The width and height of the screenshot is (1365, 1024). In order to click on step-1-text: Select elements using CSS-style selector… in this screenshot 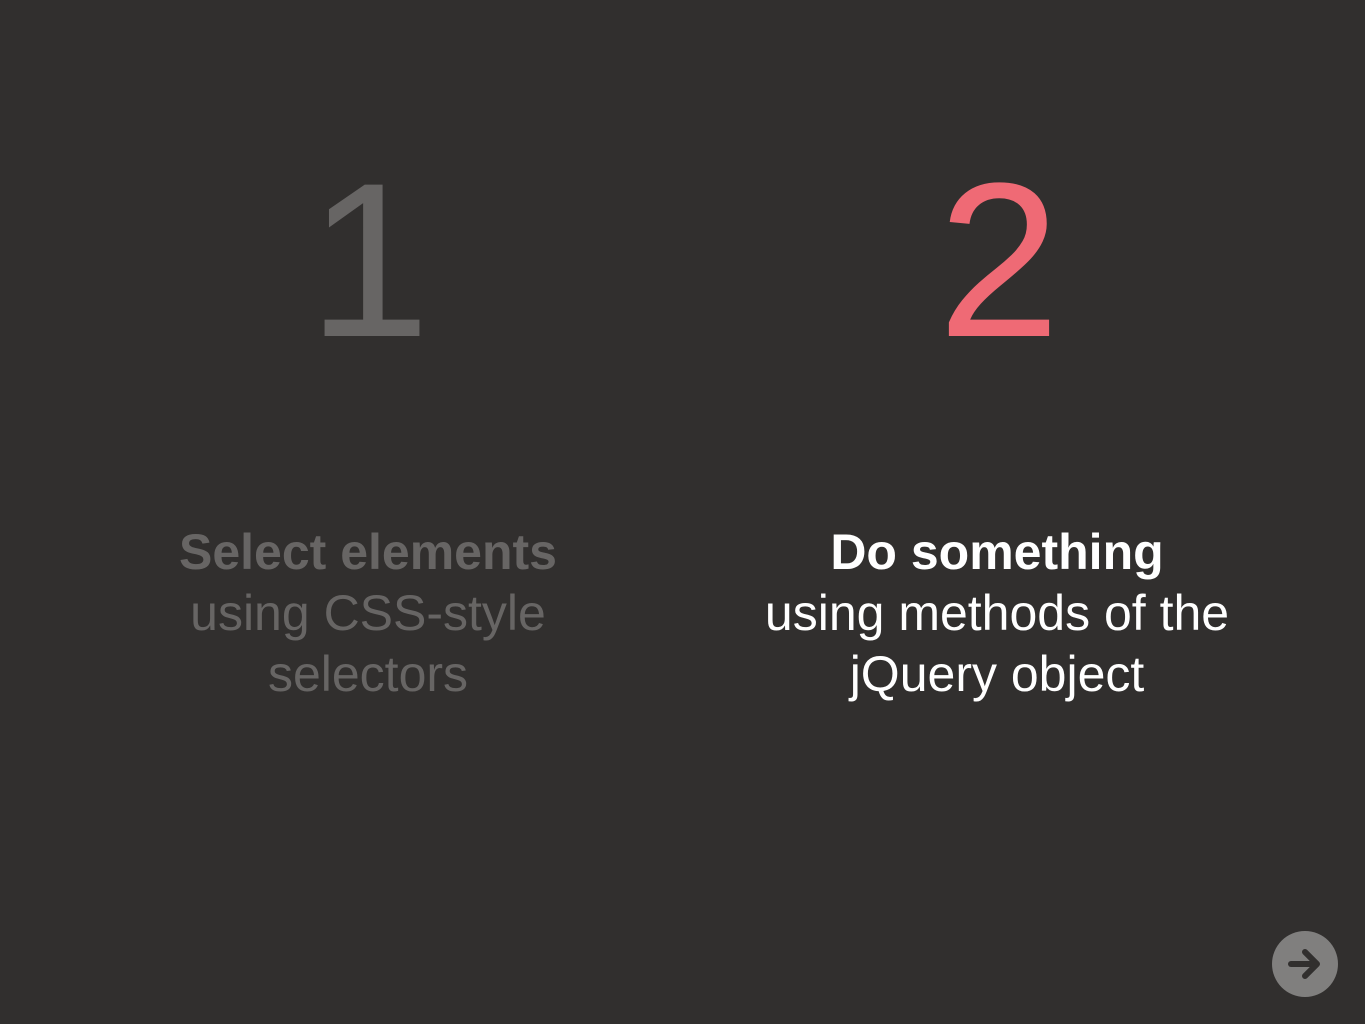, I will do `click(368, 613)`.